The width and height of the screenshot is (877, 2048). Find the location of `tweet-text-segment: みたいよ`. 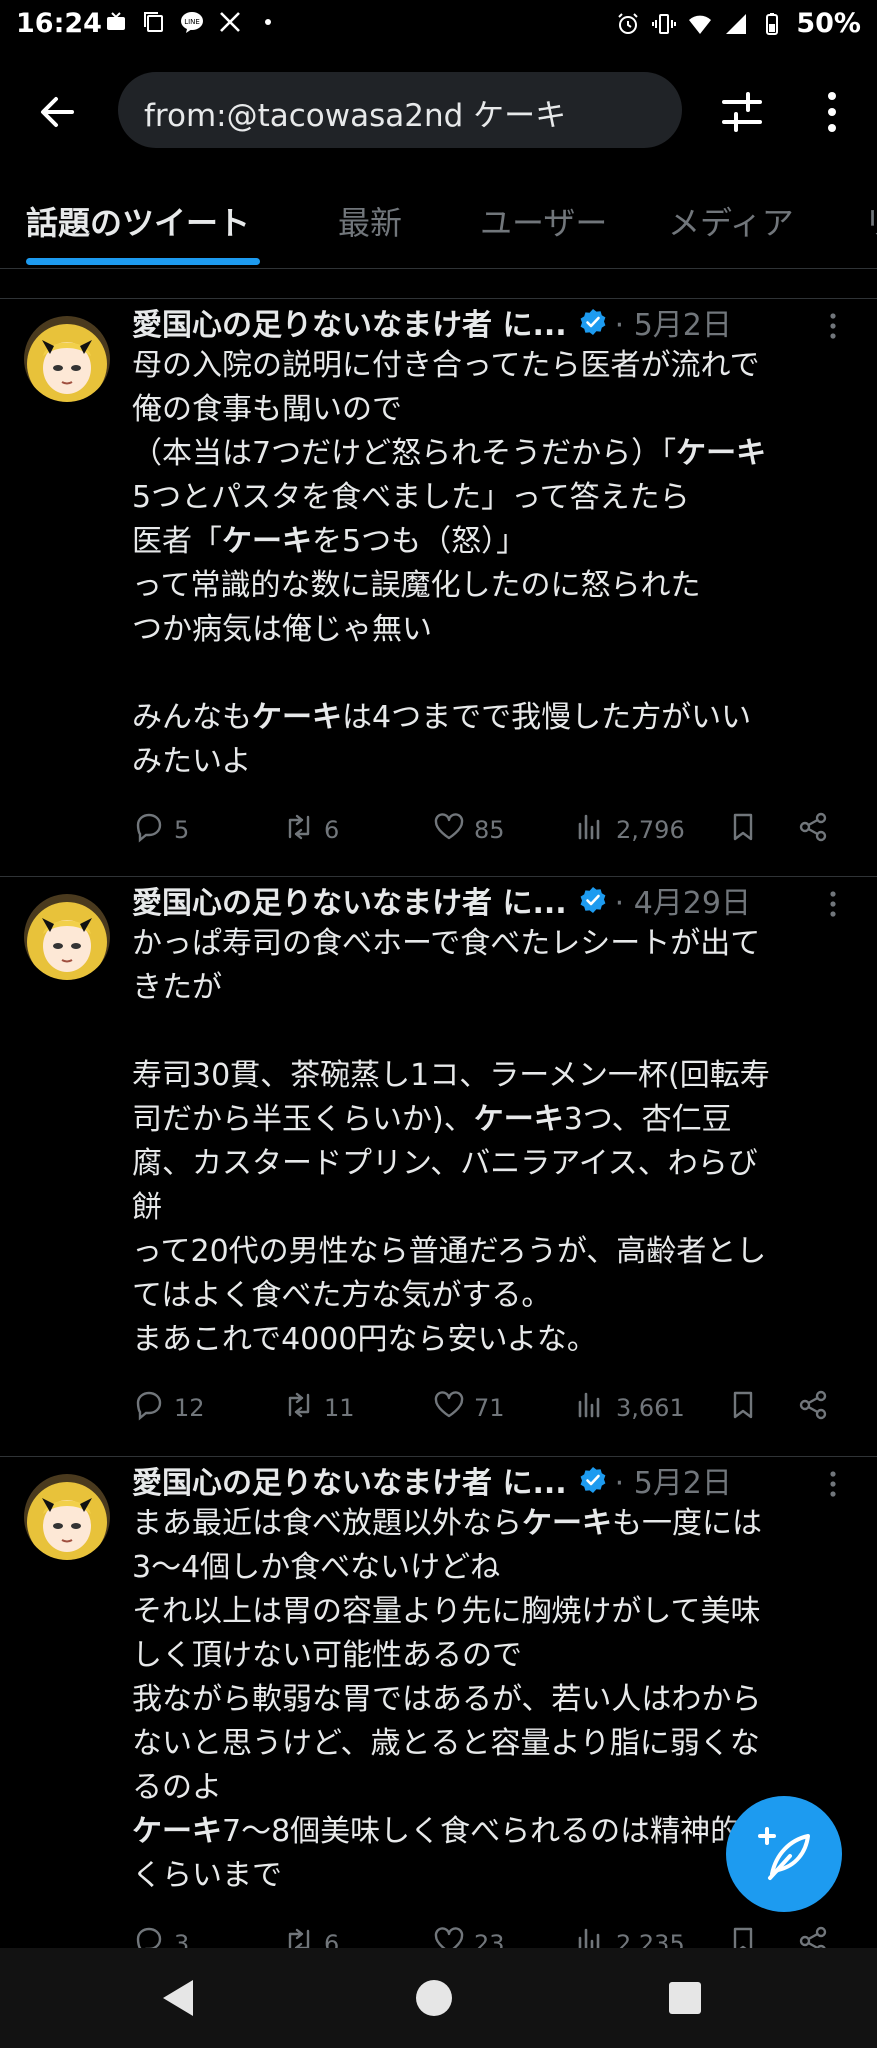

tweet-text-segment: みたいよ is located at coordinates (192, 761).